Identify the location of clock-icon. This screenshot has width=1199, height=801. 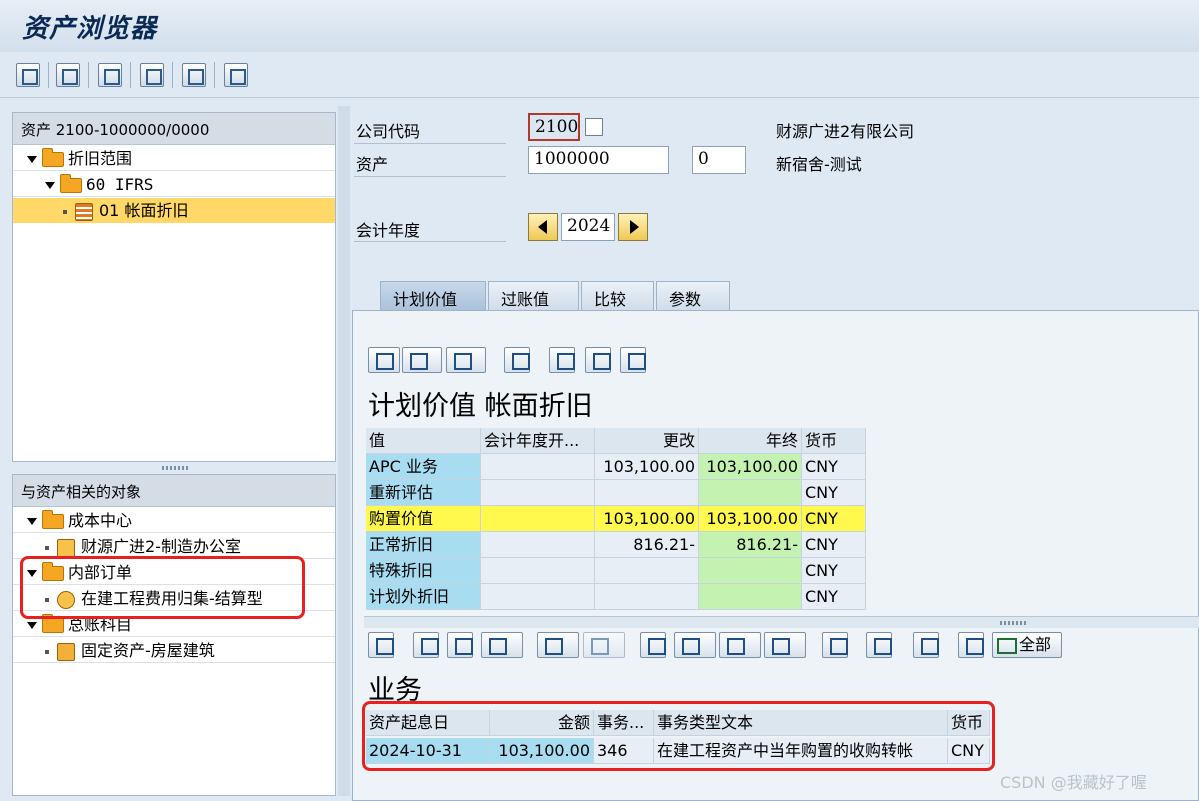
(633, 360).